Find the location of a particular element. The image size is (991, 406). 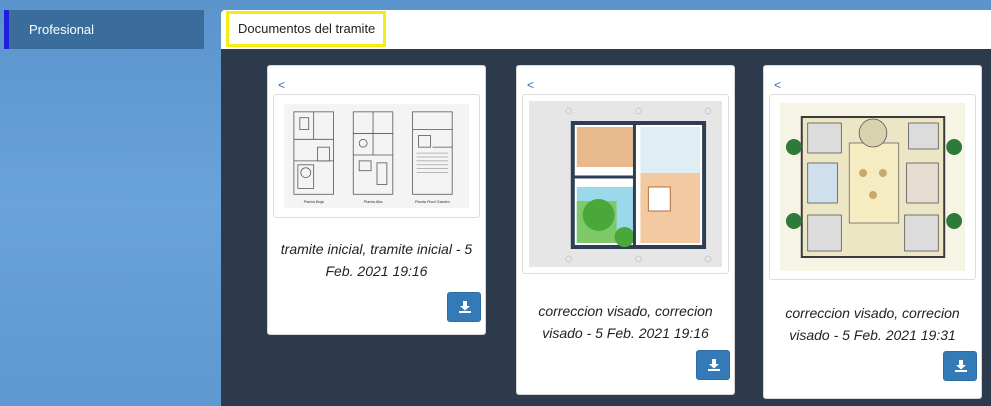

panel-title: Documentos del tramite is located at coordinates (306, 29).